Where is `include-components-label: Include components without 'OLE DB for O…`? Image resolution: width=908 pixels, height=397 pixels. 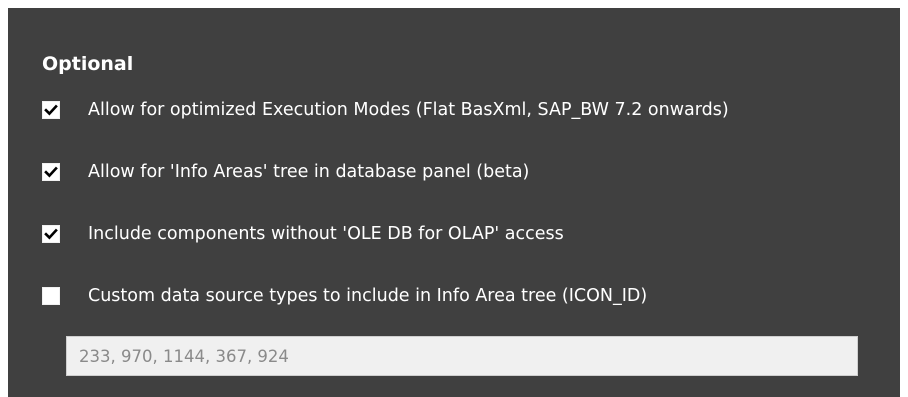 include-components-label: Include components without 'OLE DB for O… is located at coordinates (326, 234).